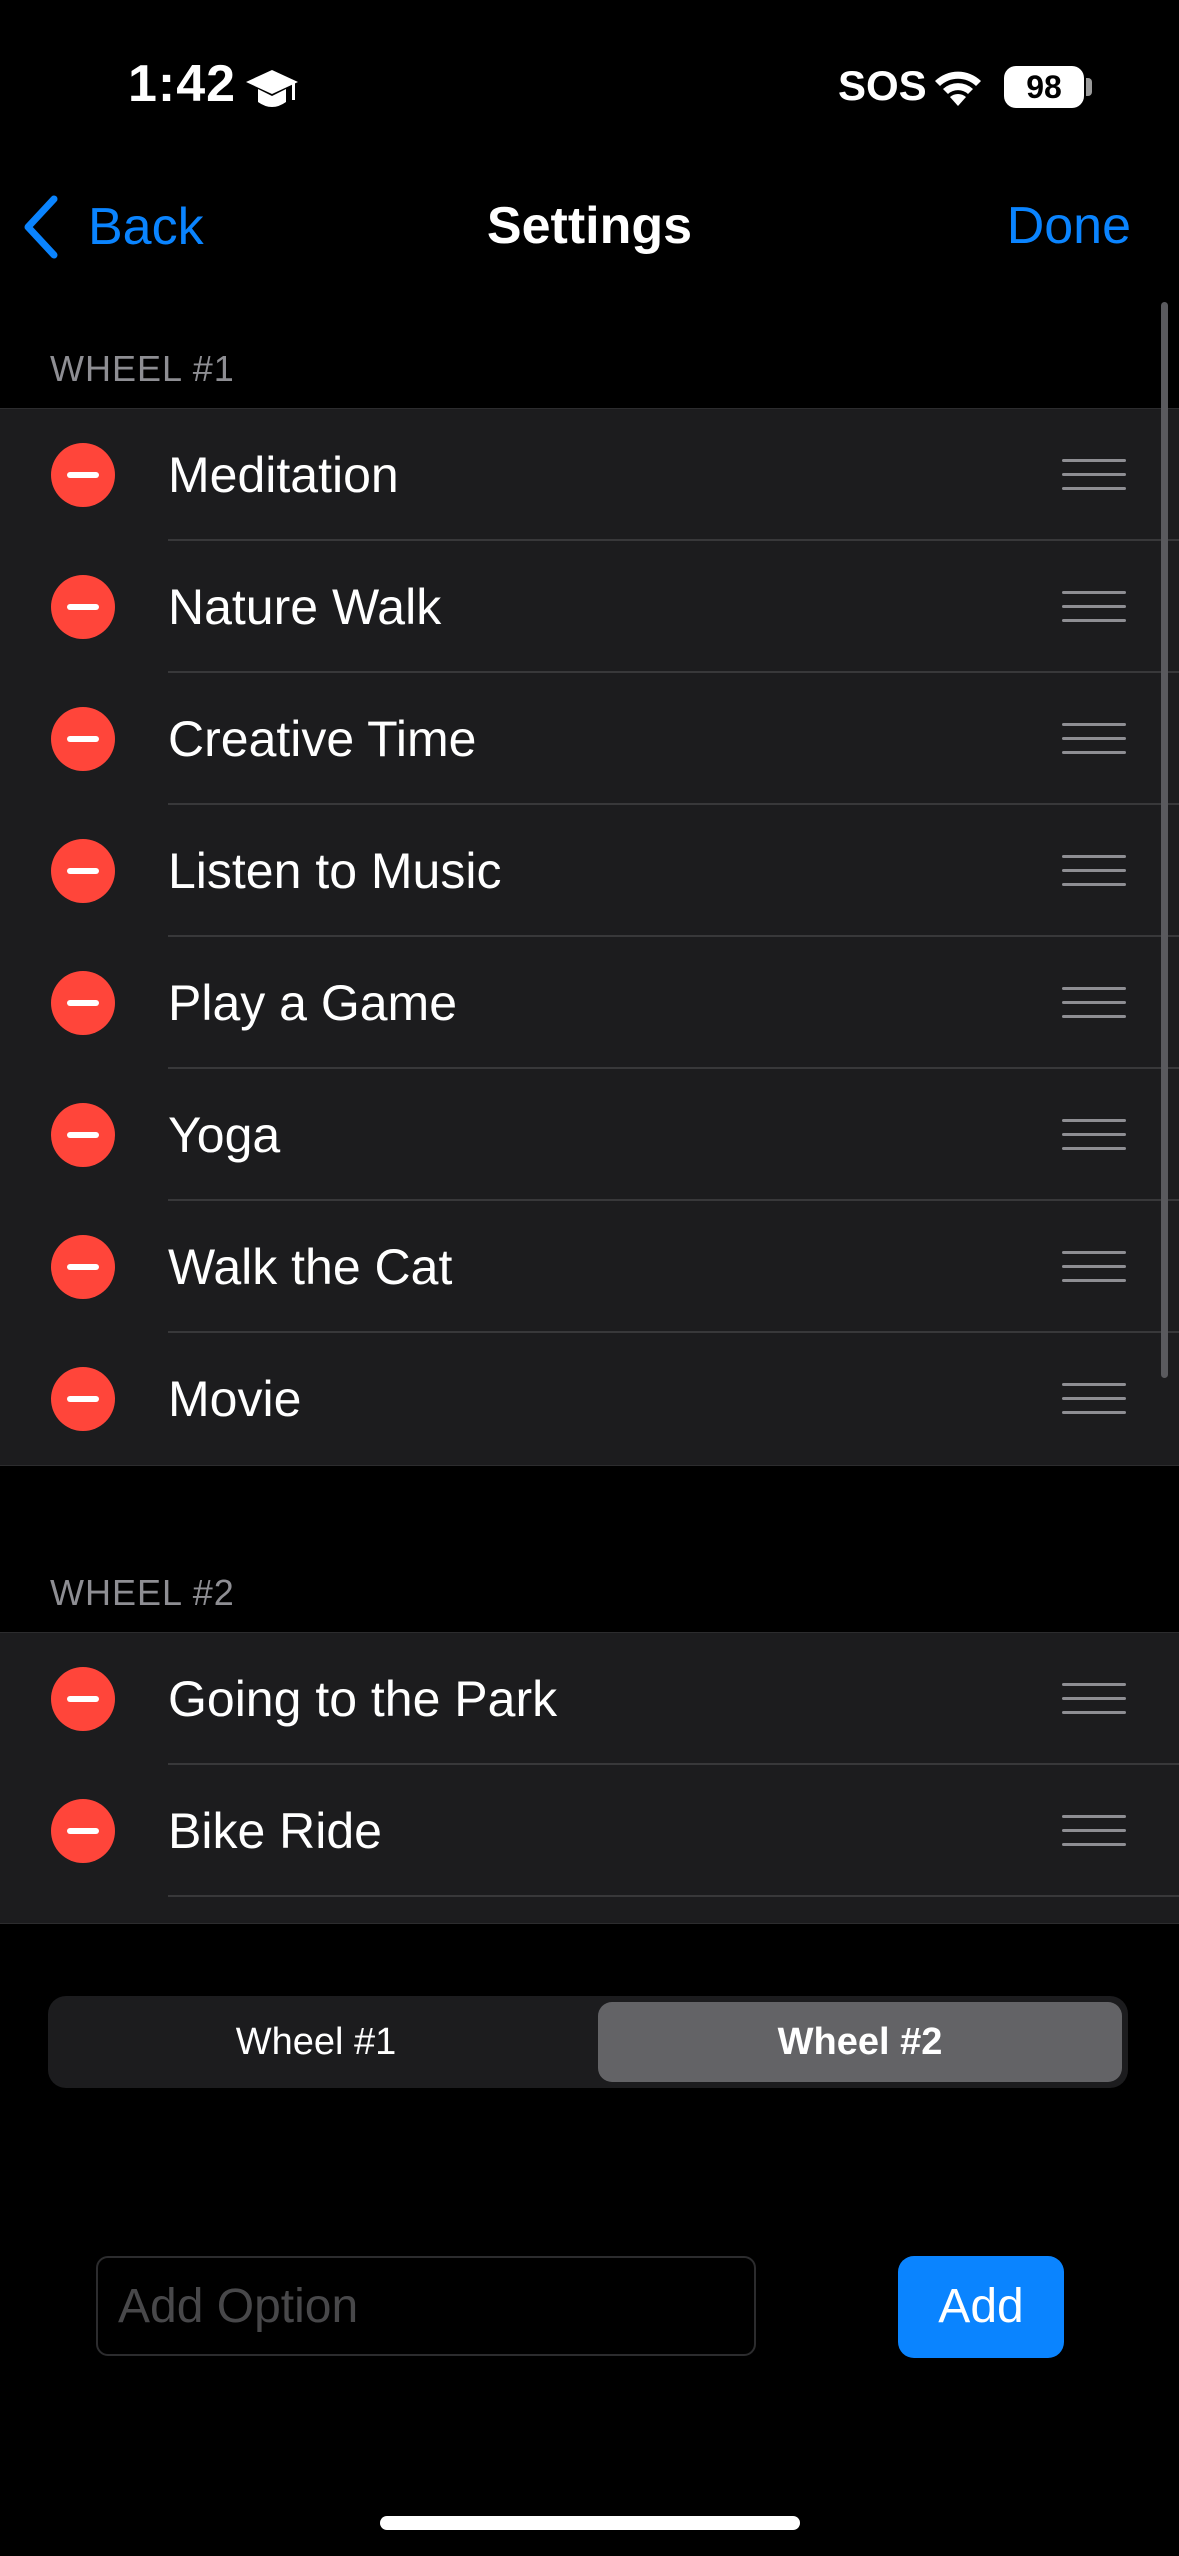 Image resolution: width=1179 pixels, height=2556 pixels. I want to click on battery-nub, so click(1089, 87).